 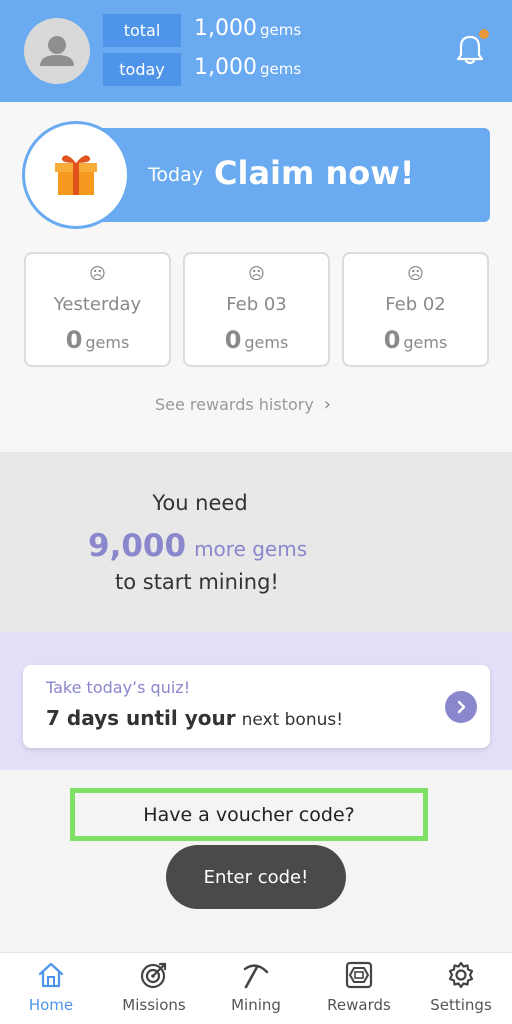 I want to click on gift-icon, so click(x=76, y=175).